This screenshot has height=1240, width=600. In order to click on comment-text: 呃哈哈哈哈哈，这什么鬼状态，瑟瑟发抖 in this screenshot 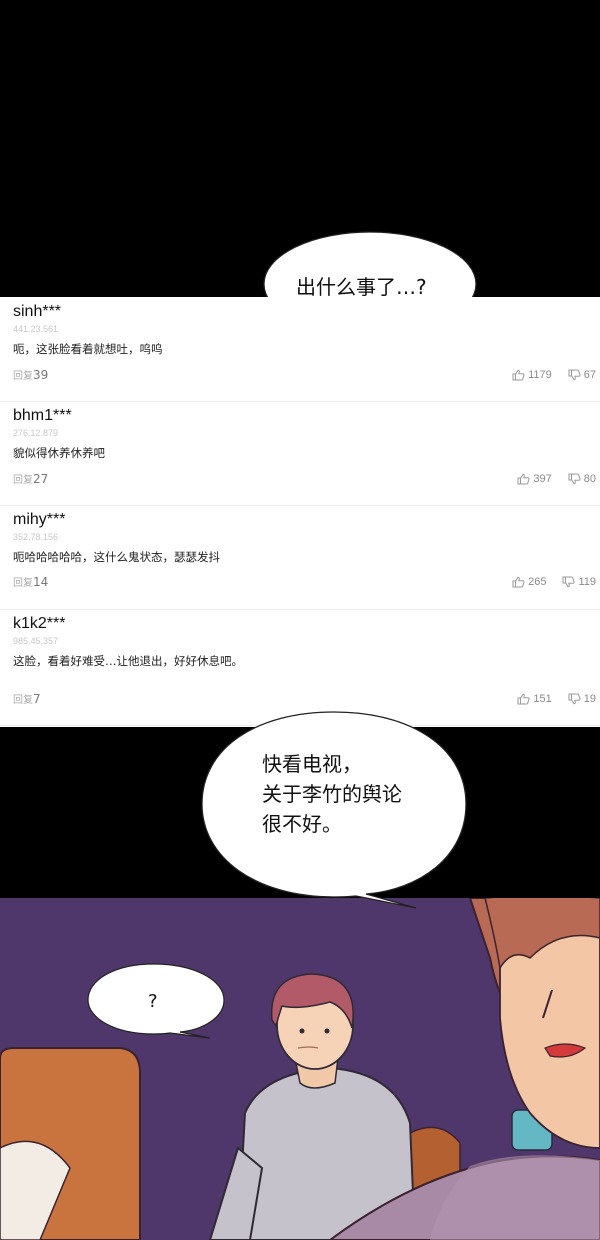, I will do `click(116, 557)`.